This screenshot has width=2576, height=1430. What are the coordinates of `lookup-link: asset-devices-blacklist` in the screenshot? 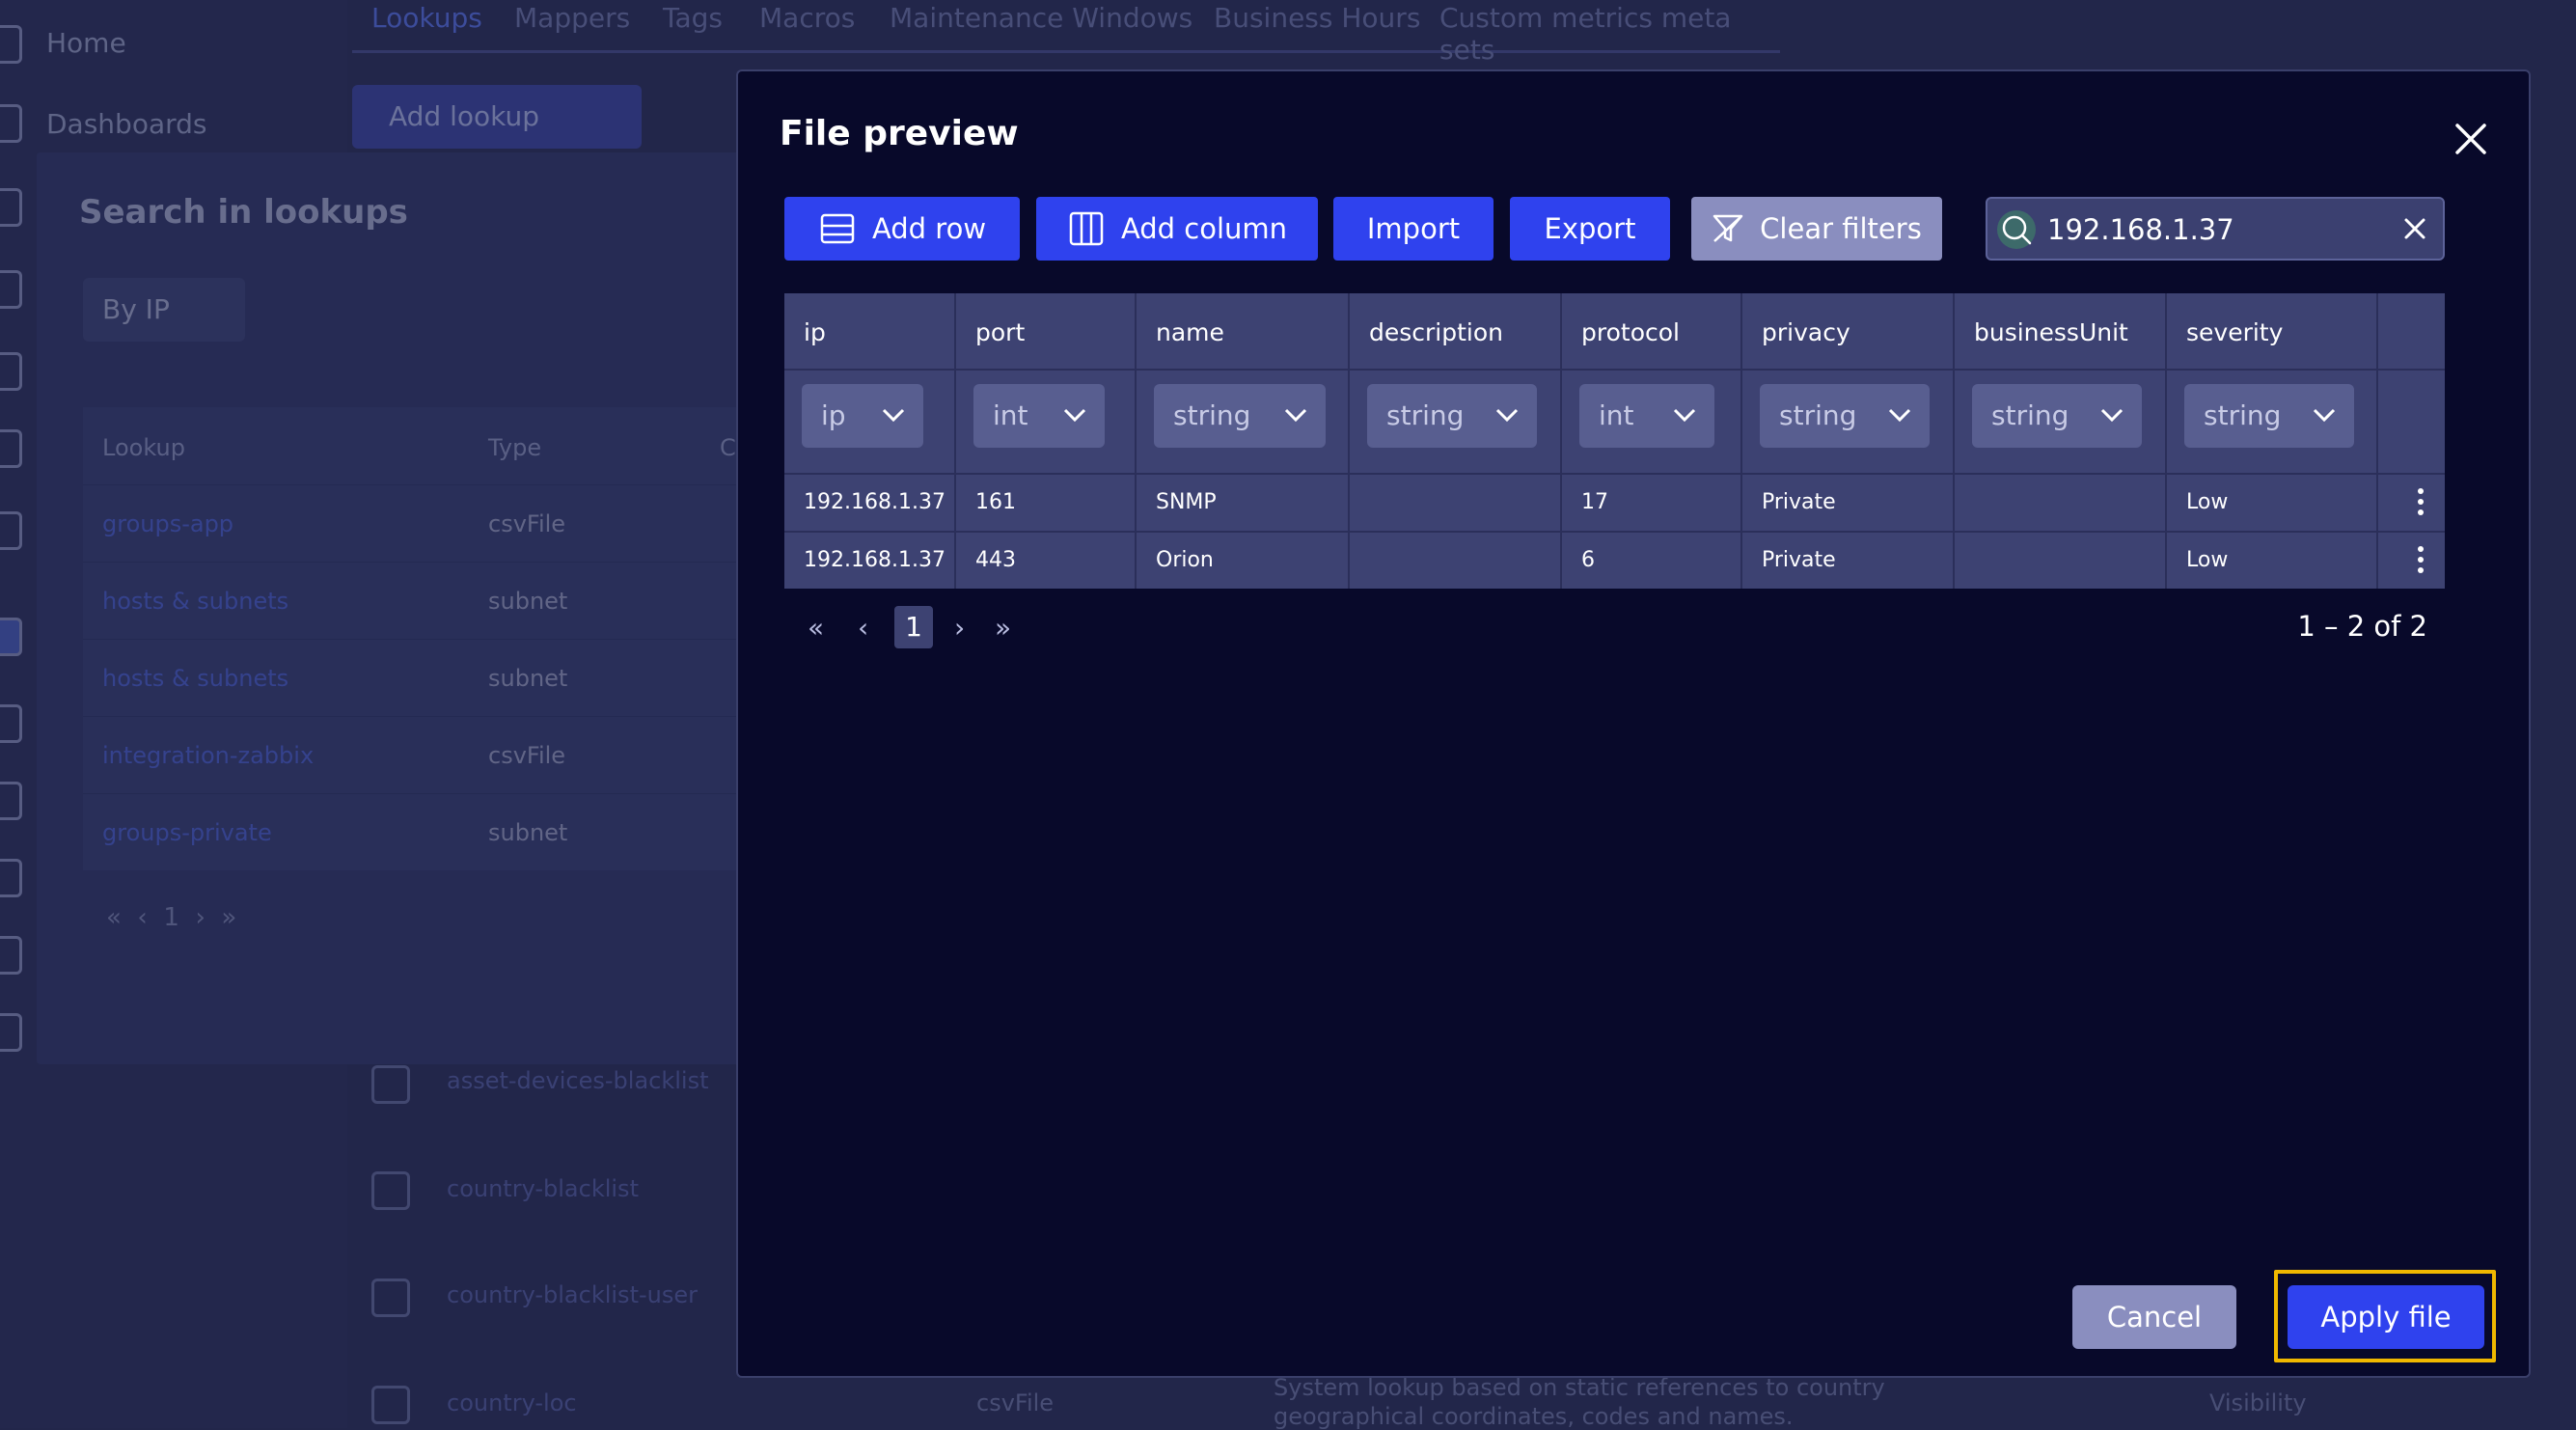 It's located at (578, 1080).